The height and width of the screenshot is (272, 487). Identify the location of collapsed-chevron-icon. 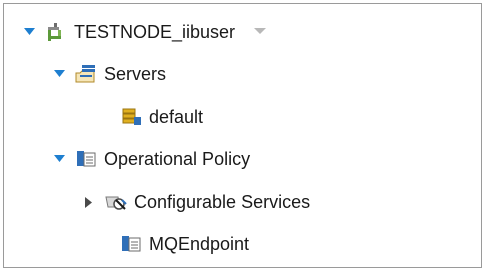
(89, 202).